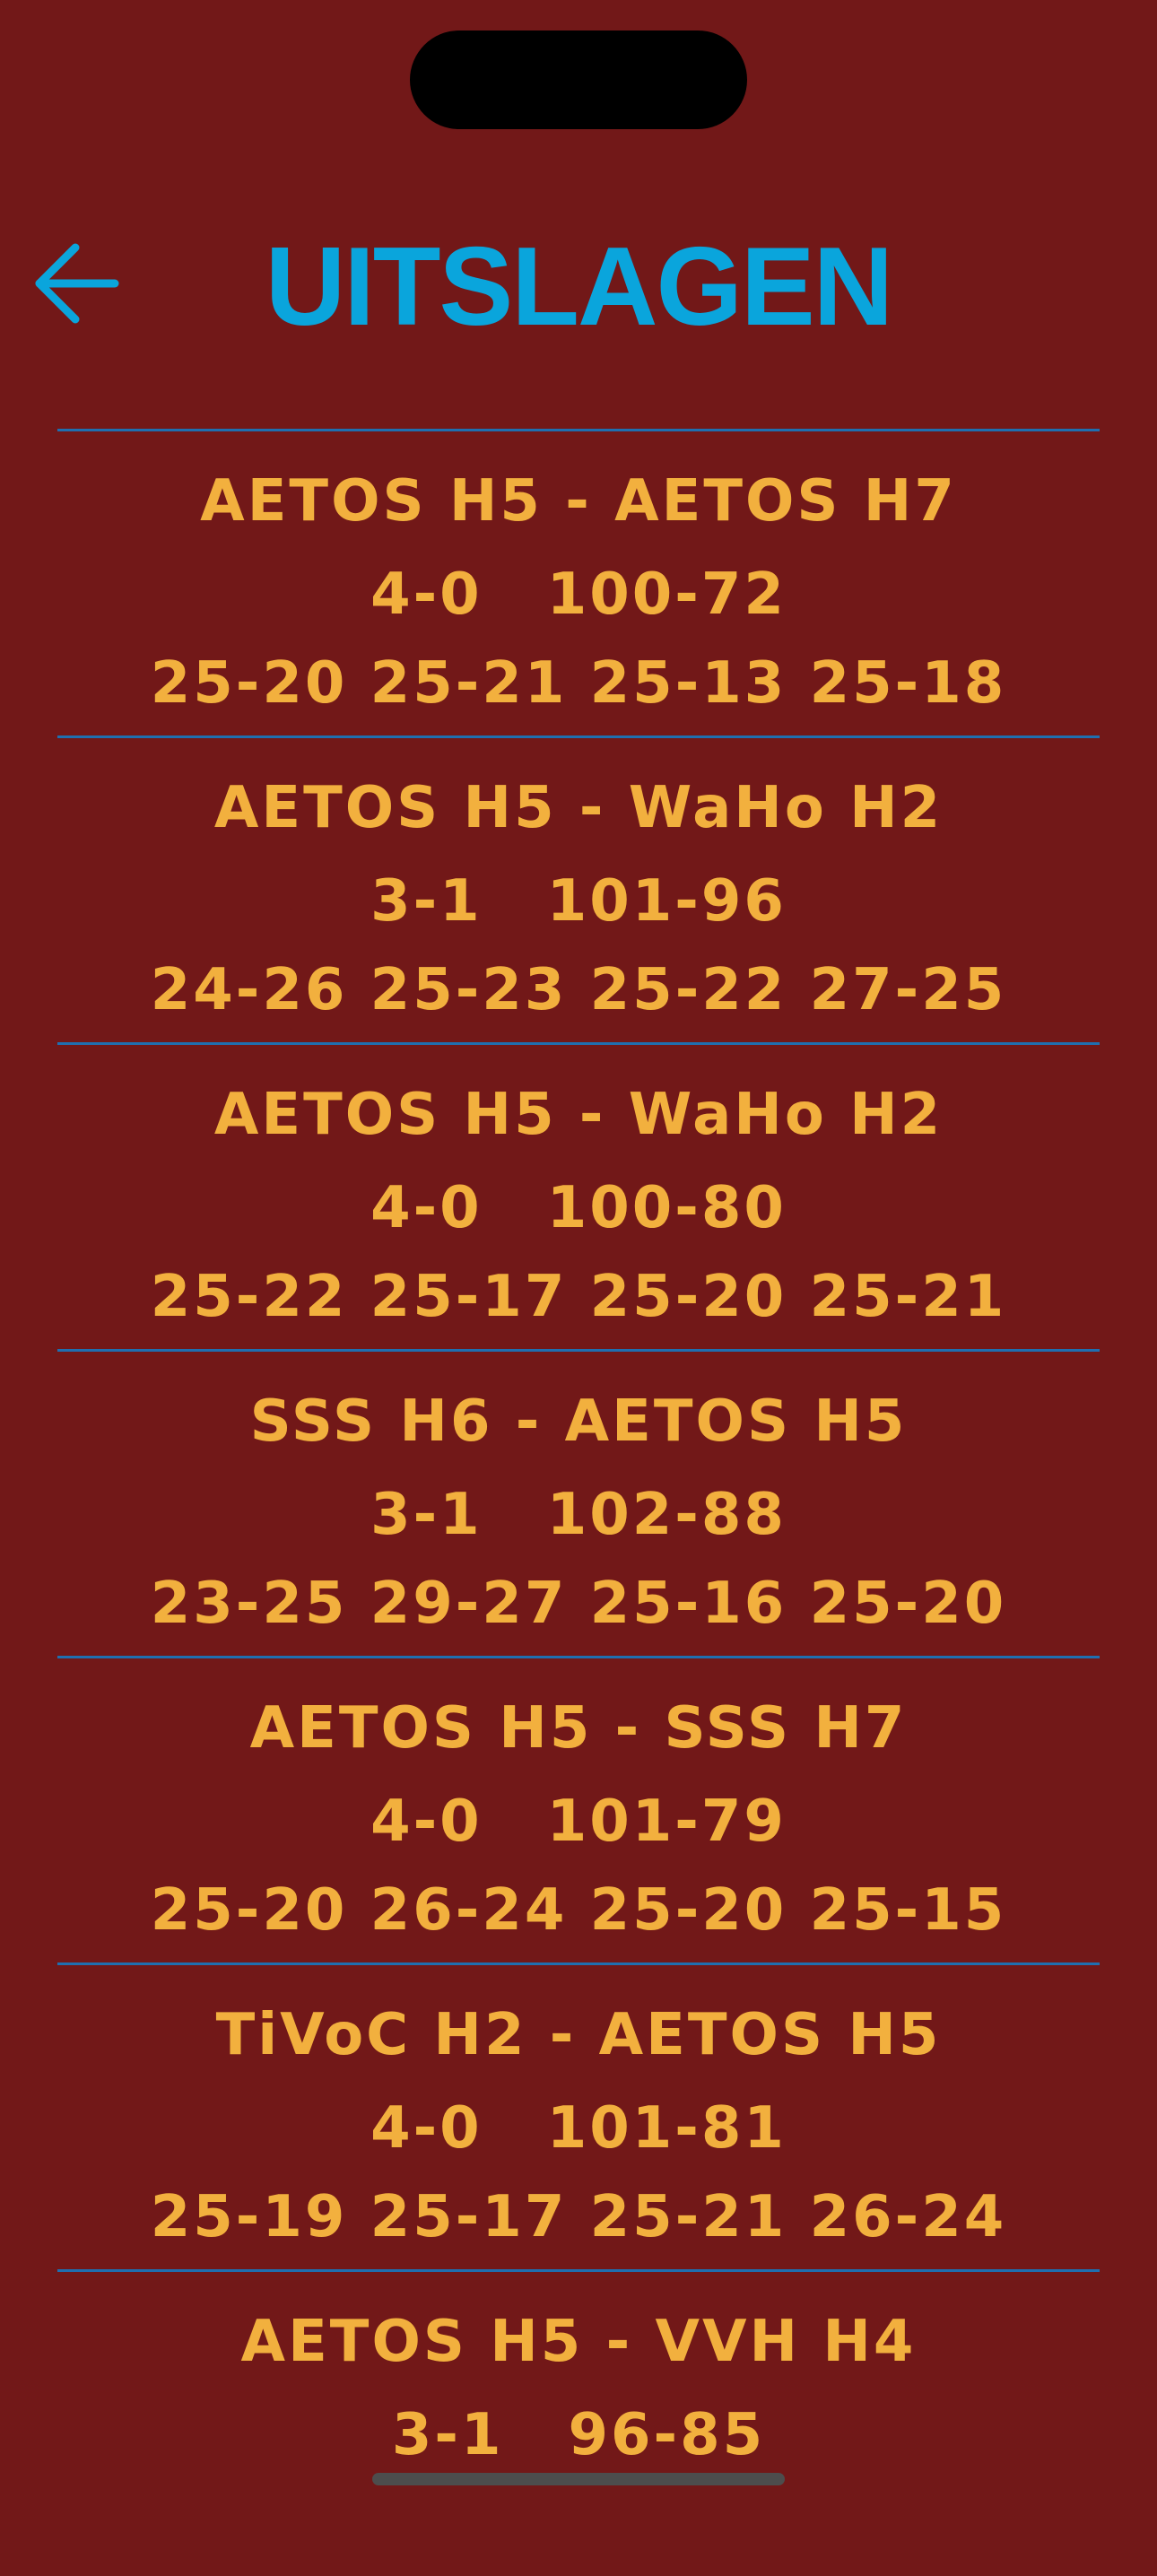  Describe the element at coordinates (666, 901) in the screenshot. I see `points-score: 101-96` at that location.